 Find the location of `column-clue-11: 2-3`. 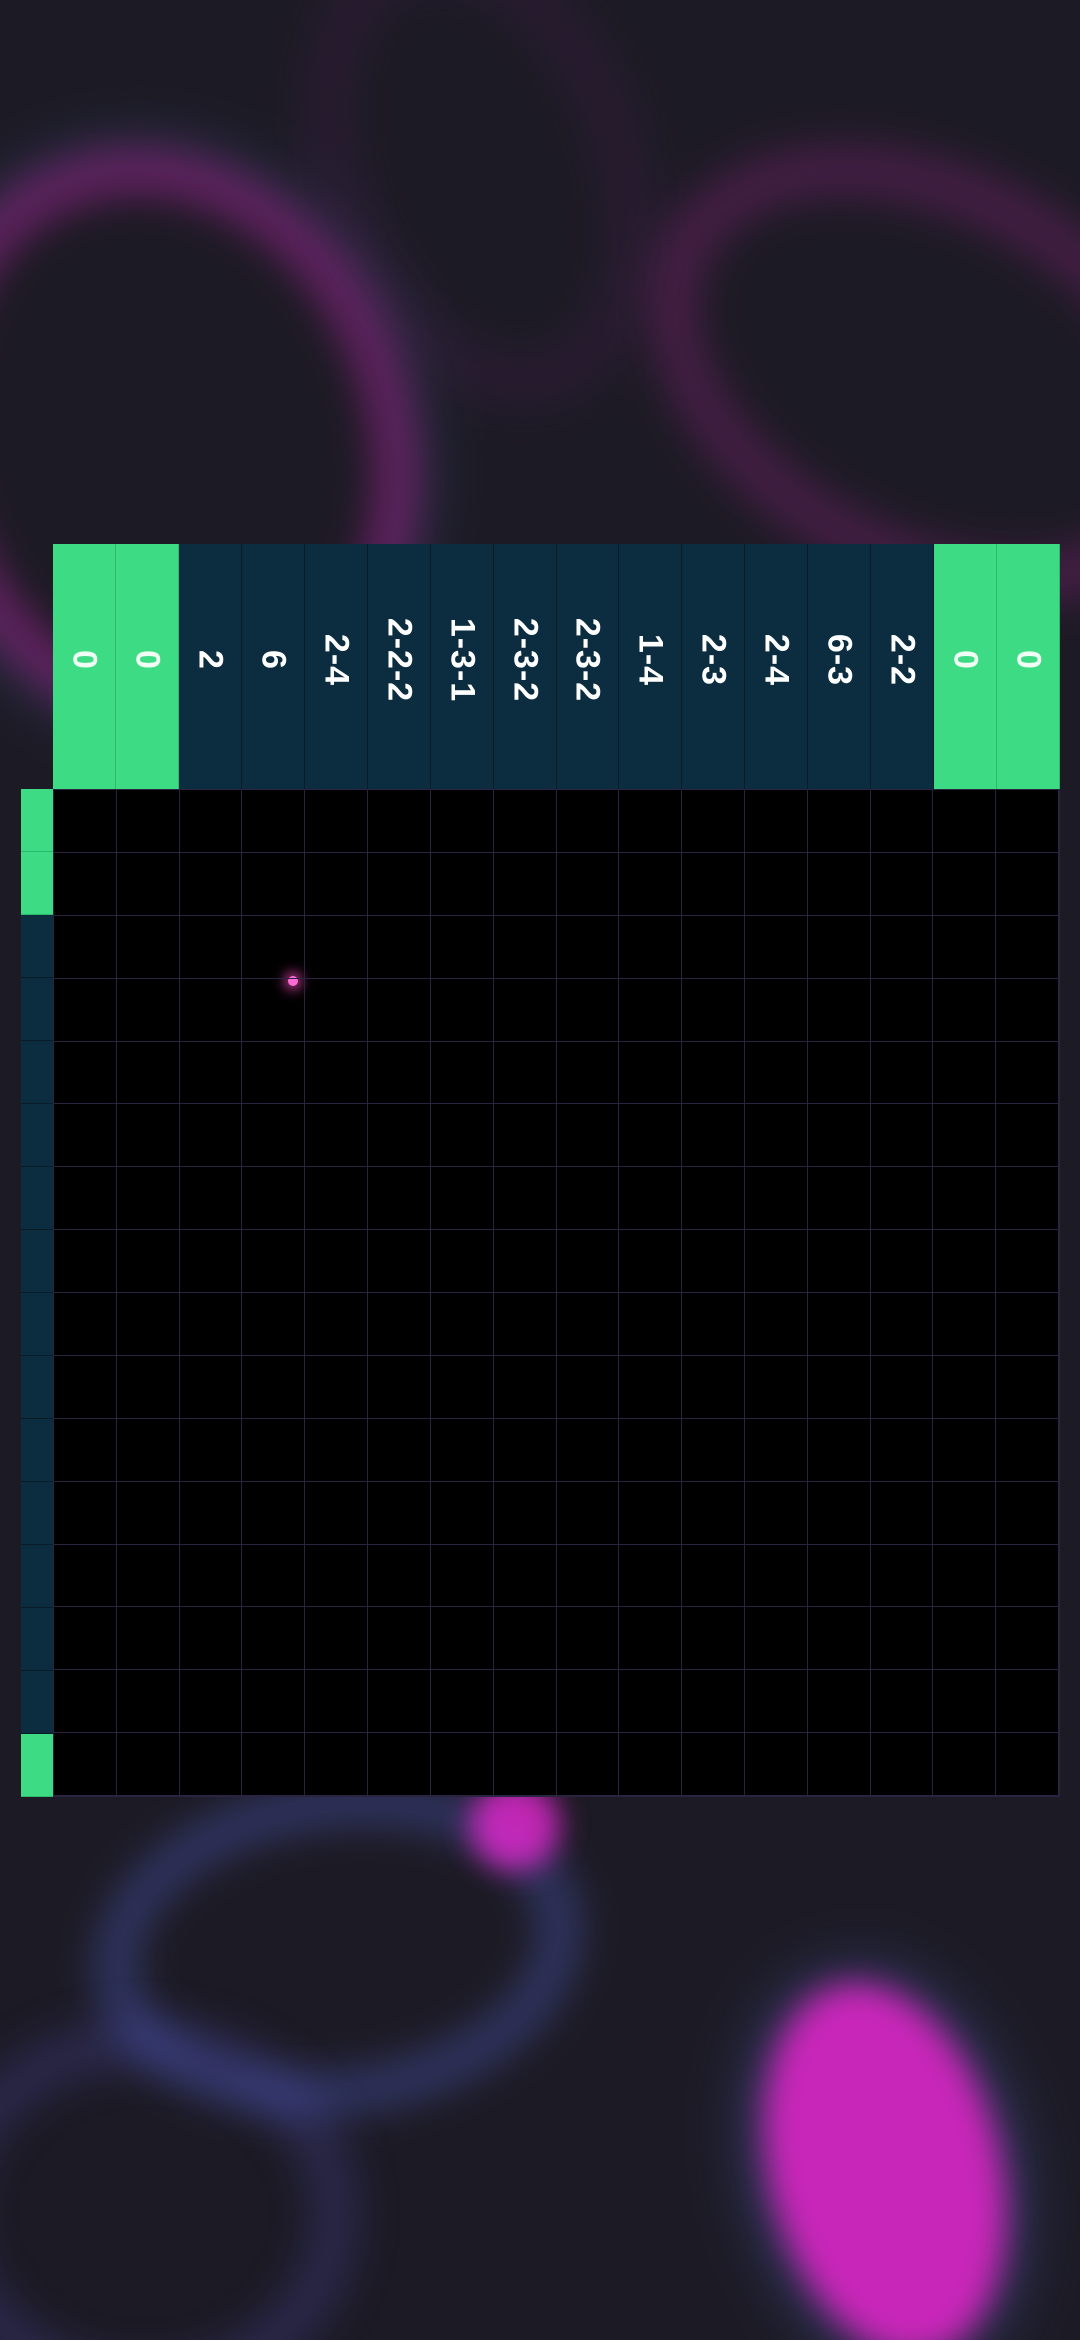

column-clue-11: 2-3 is located at coordinates (714, 666).